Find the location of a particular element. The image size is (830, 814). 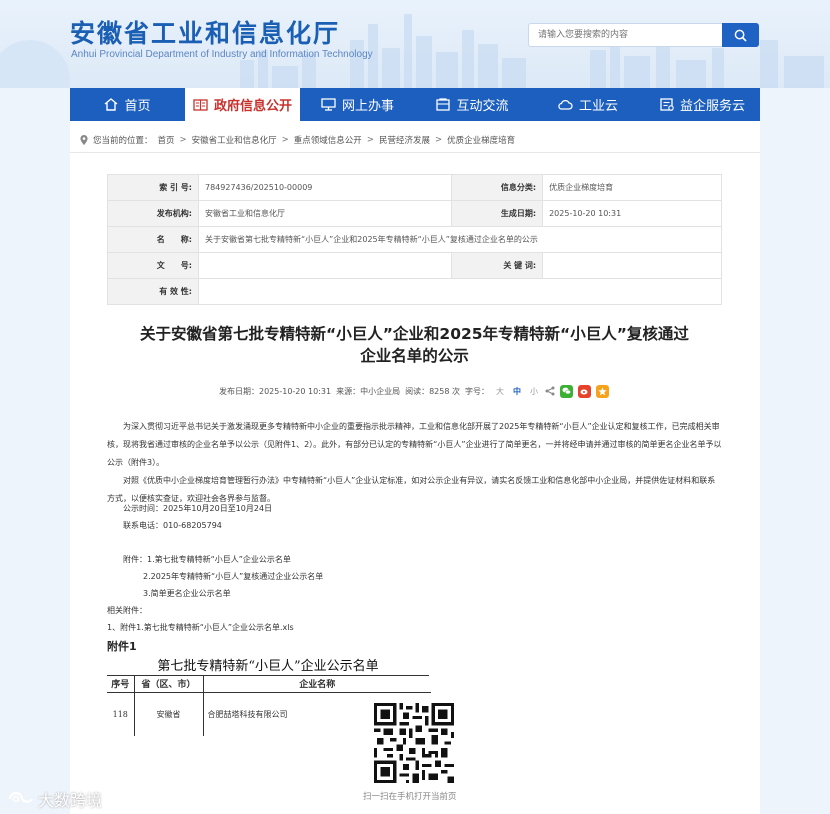

cell-no: 118 is located at coordinates (121, 714).